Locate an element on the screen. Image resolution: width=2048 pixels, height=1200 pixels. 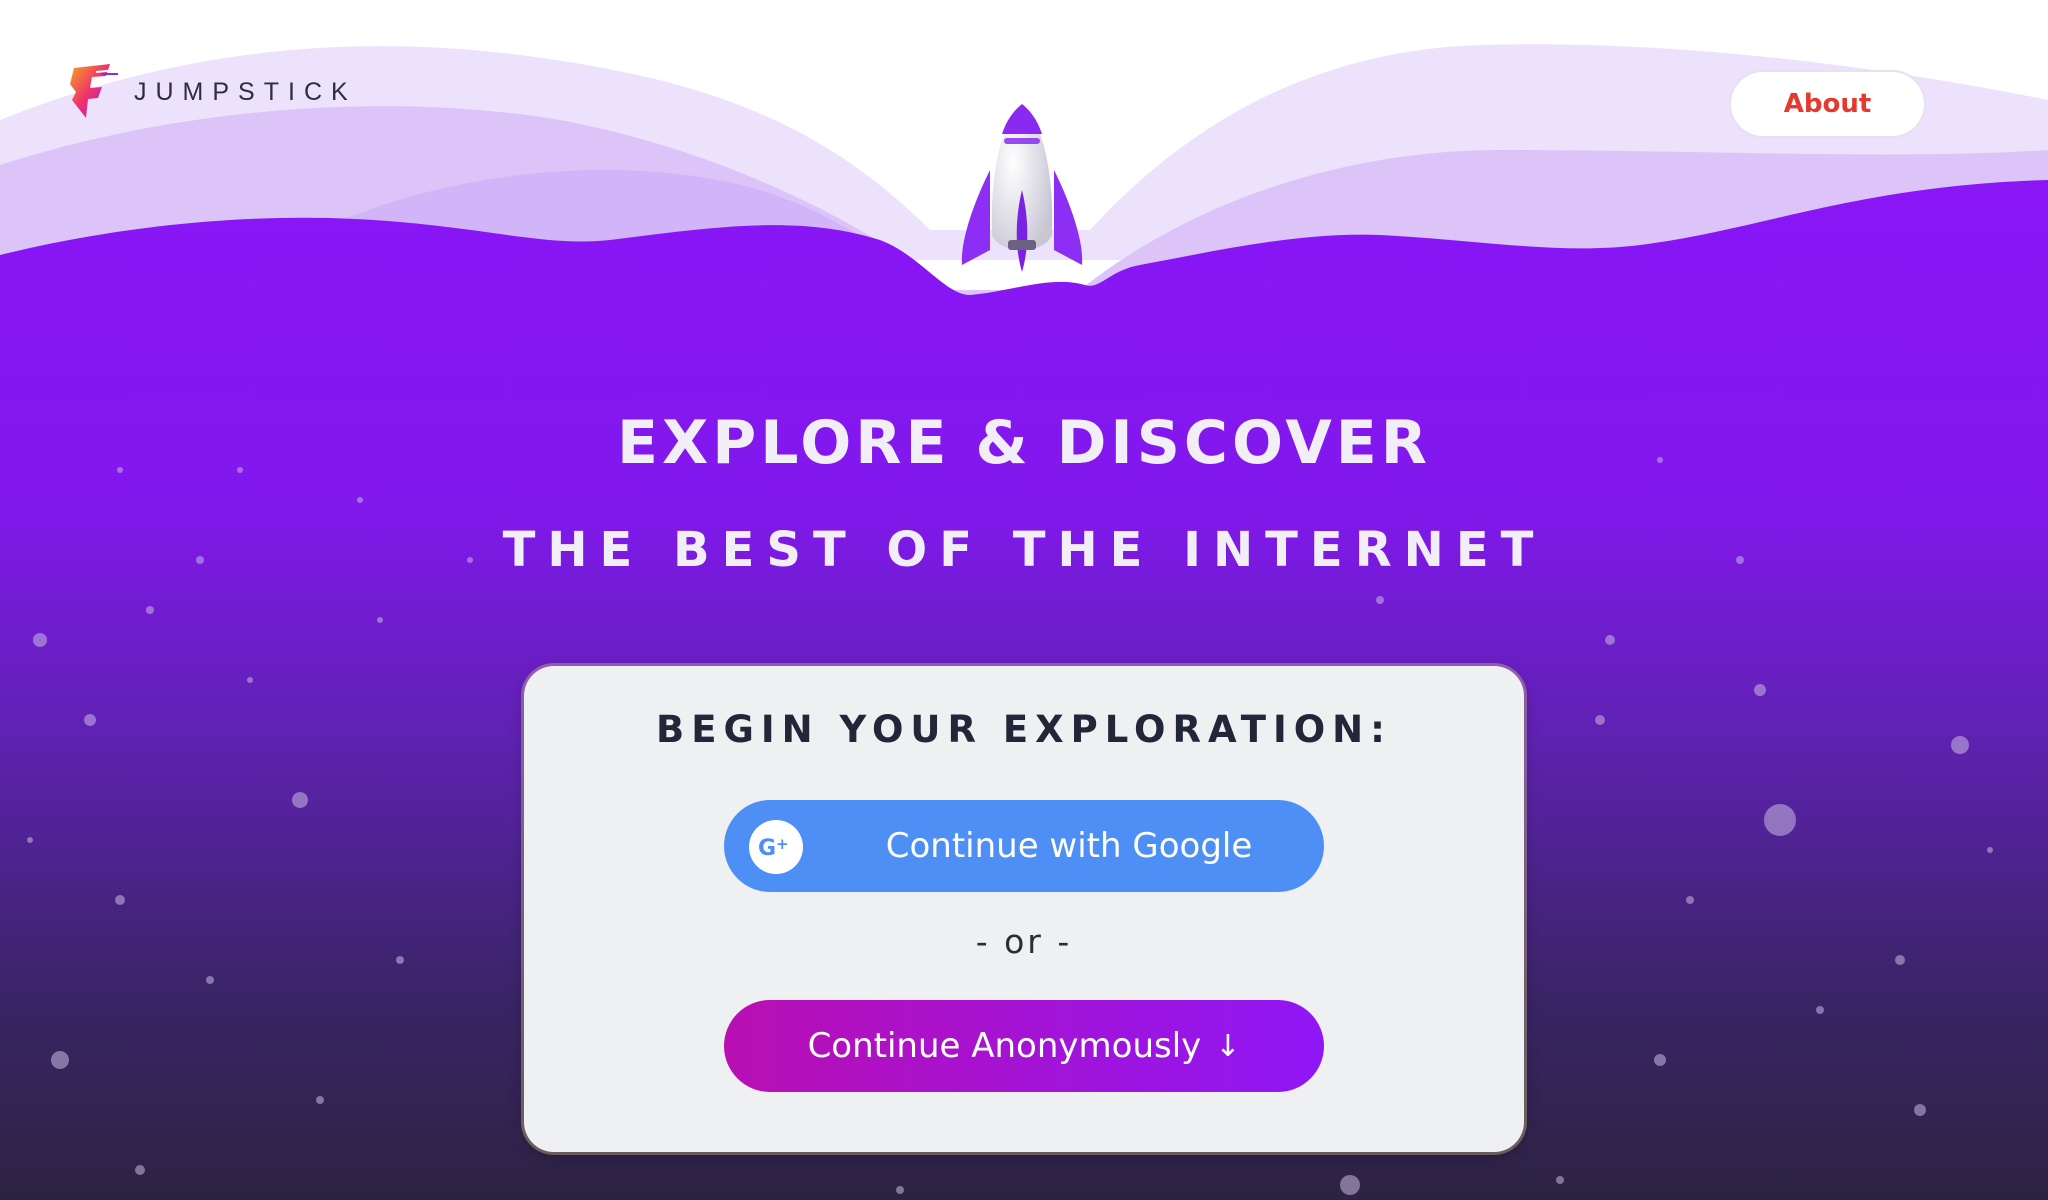
card-heading: BEGIN YOUR EXPLORATION: is located at coordinates (1024, 729).